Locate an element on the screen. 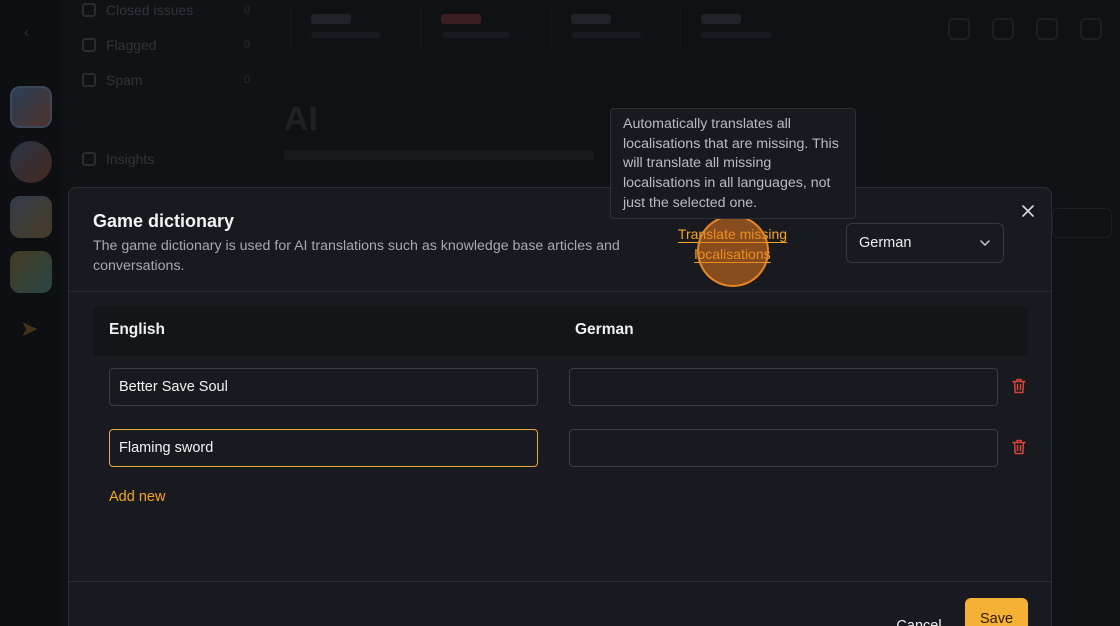  add-new-button: Add new is located at coordinates (137, 497).